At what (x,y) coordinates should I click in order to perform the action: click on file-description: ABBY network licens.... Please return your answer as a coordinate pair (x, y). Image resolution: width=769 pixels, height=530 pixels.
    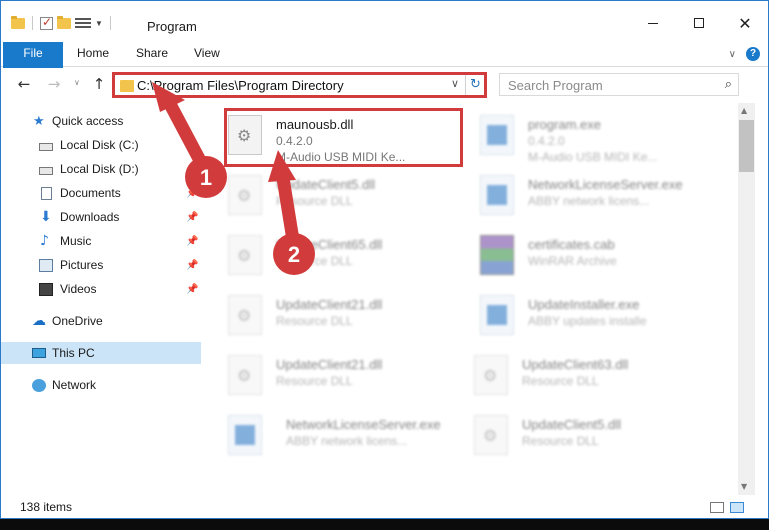
    Looking at the image, I should click on (347, 441).